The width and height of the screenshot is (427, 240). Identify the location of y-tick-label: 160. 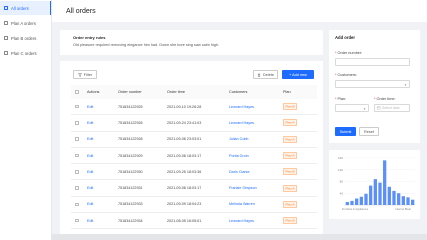
(340, 158).